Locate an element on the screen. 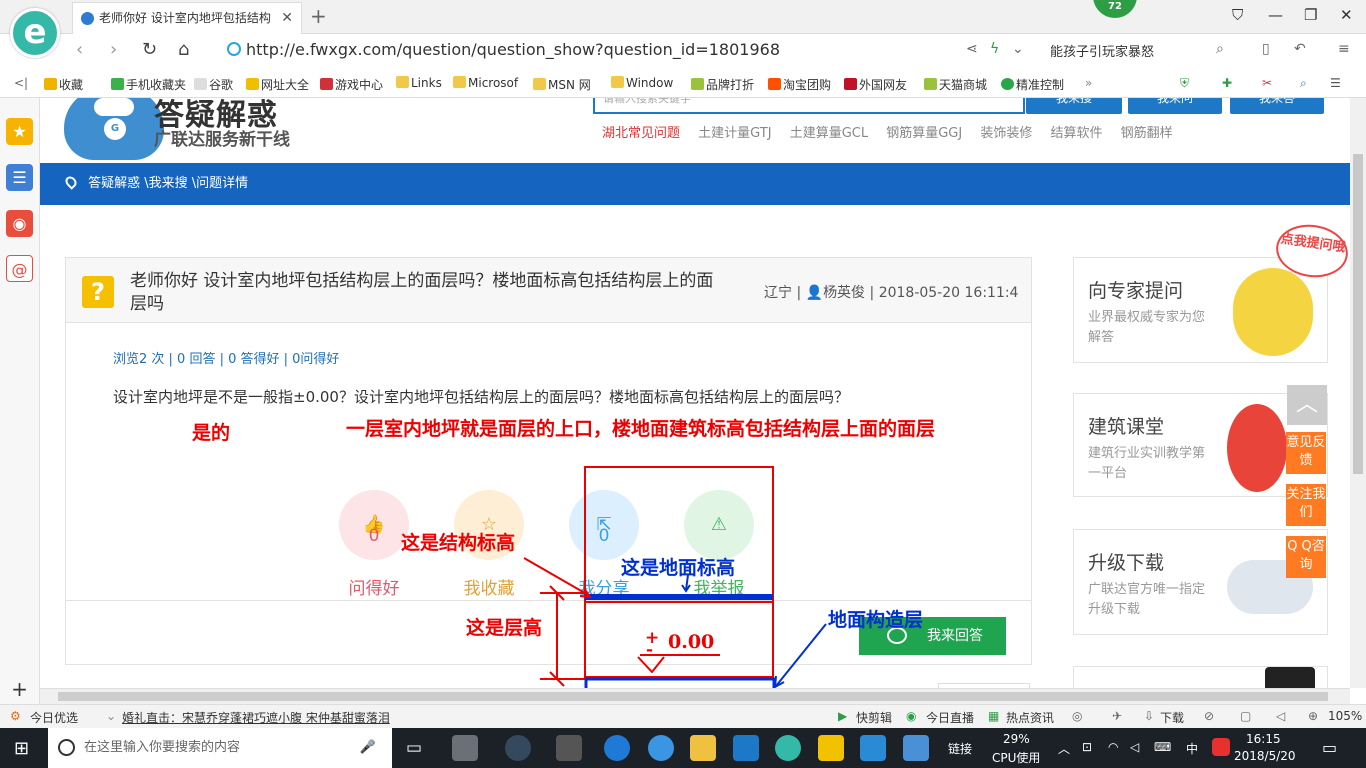  vertical-scrollbar is located at coordinates (1358, 393).